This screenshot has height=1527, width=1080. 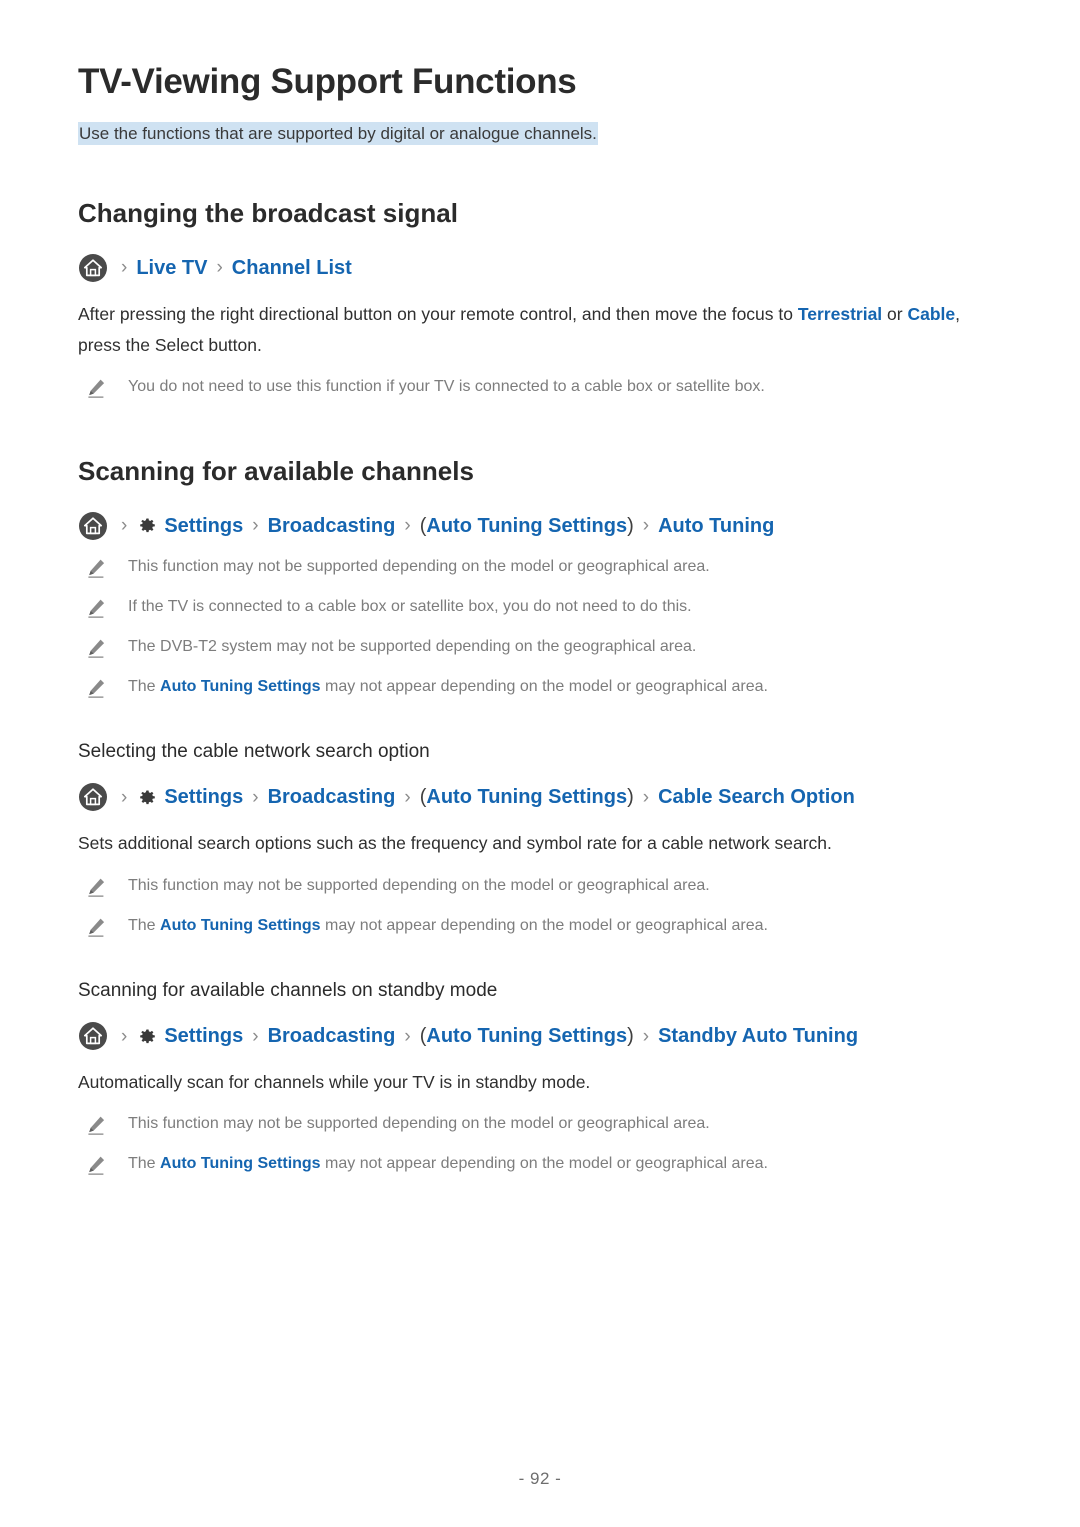 I want to click on page-title: TV-Viewing Support Functions, so click(x=327, y=81).